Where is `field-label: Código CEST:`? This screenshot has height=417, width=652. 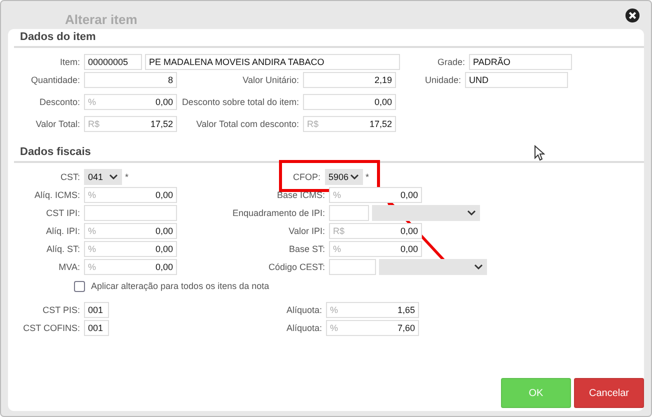
field-label: Código CEST: is located at coordinates (296, 267).